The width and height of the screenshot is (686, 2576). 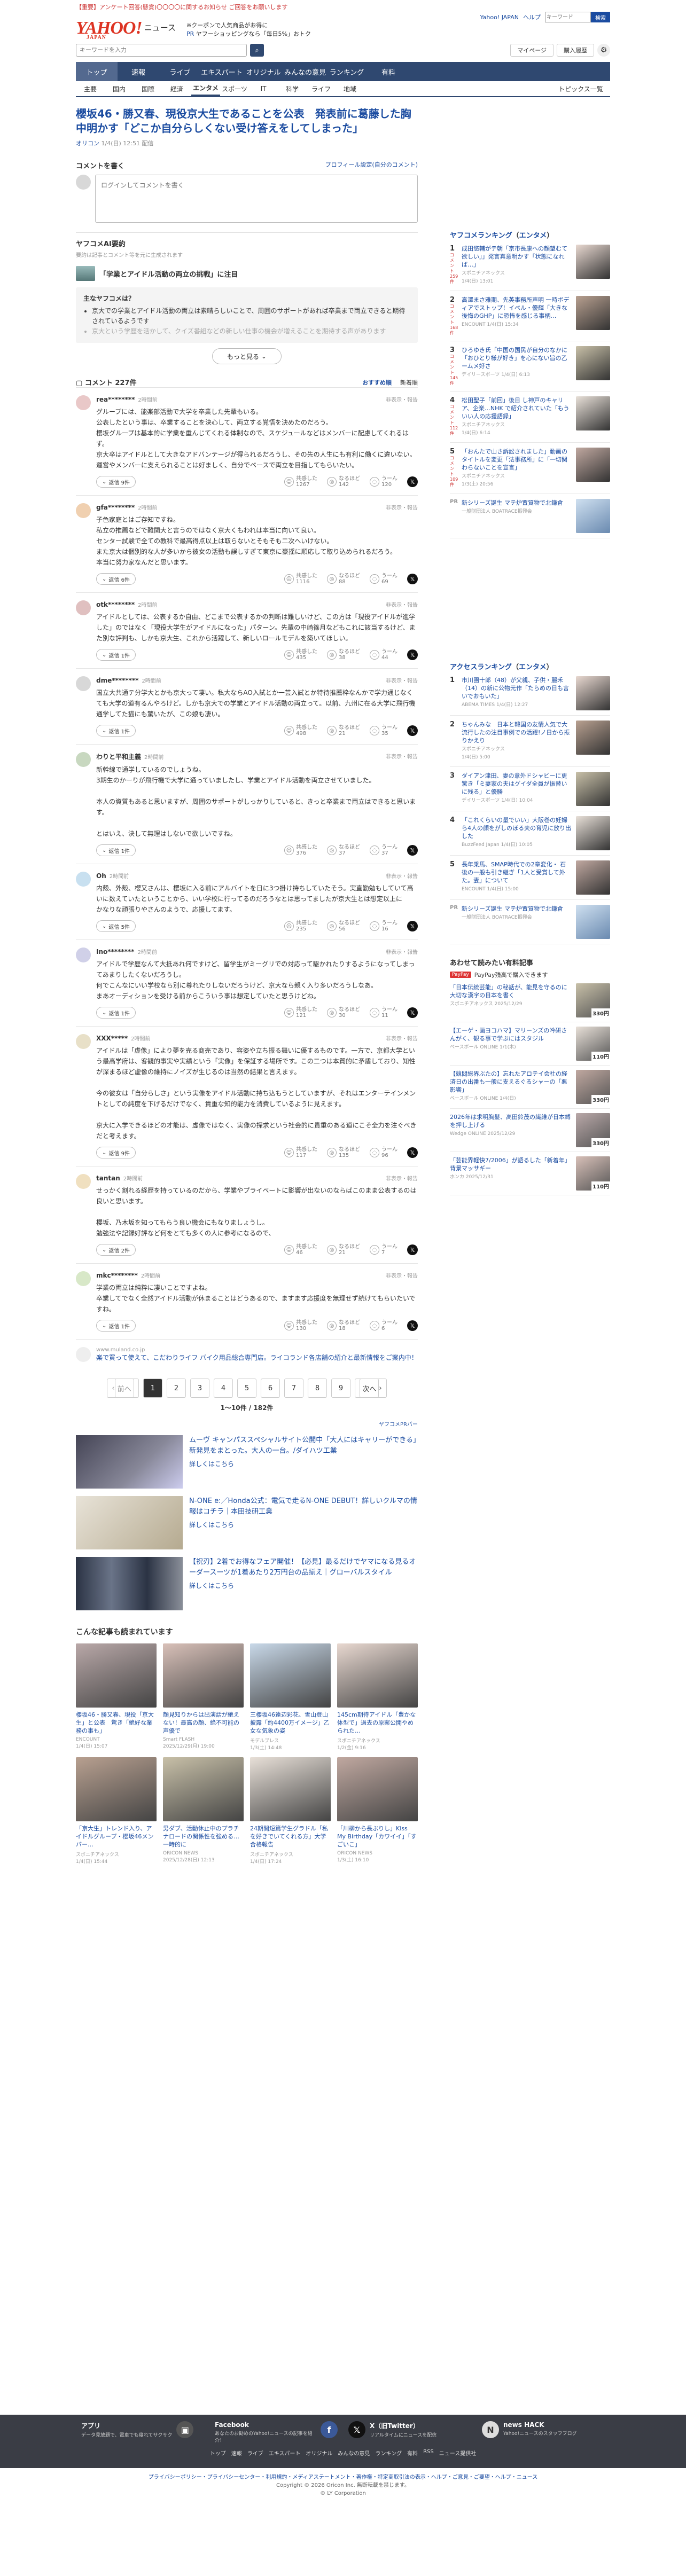 I want to click on insight-reaction: ◎ なるほど 135, so click(x=343, y=1152).